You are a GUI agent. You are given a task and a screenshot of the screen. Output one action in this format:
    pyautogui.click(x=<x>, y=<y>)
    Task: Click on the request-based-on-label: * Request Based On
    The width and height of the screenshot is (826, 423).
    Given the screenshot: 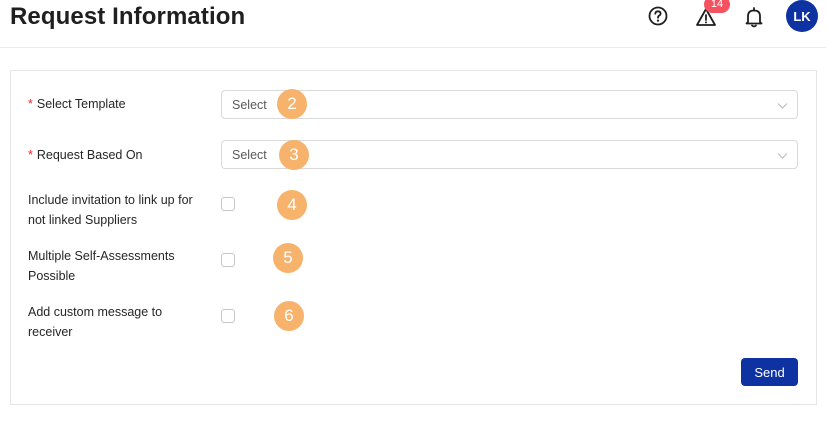 What is the action you would take?
    pyautogui.click(x=85, y=155)
    